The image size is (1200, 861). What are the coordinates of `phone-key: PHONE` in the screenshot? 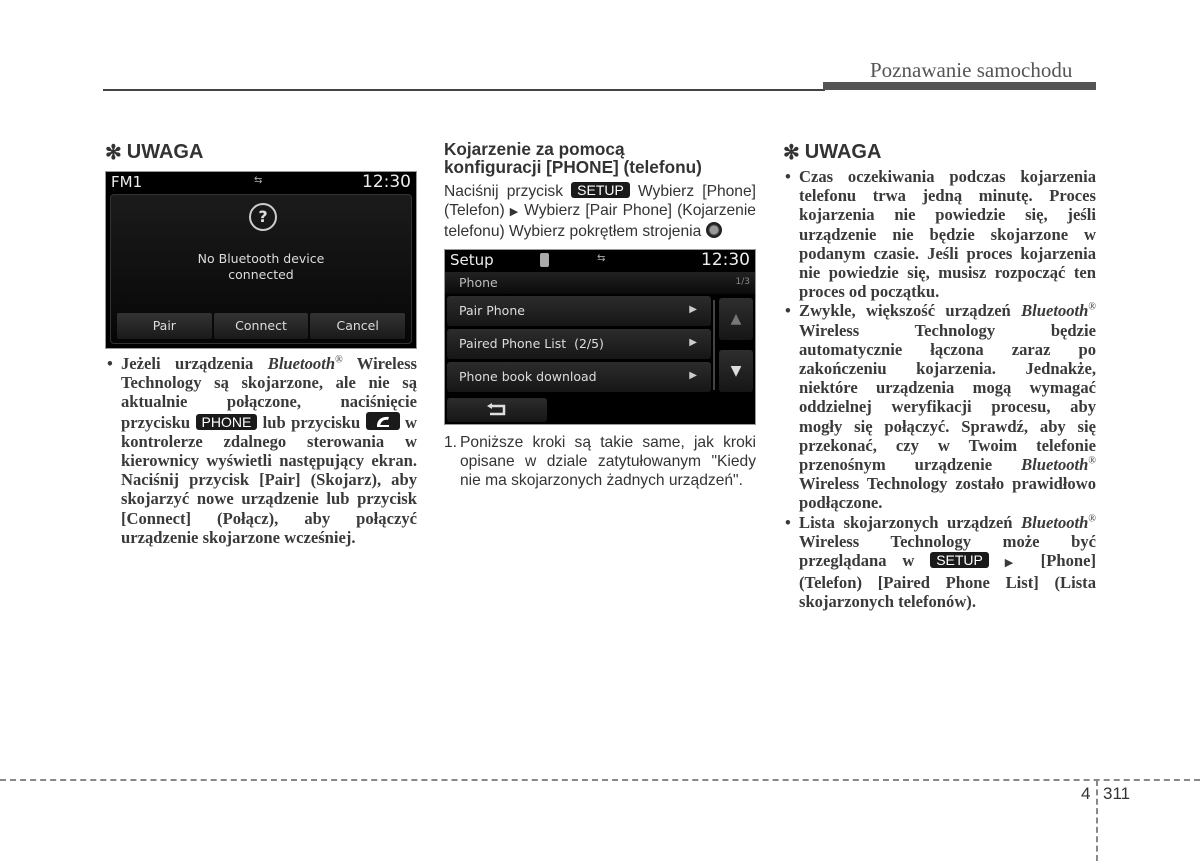 It's located at (226, 421).